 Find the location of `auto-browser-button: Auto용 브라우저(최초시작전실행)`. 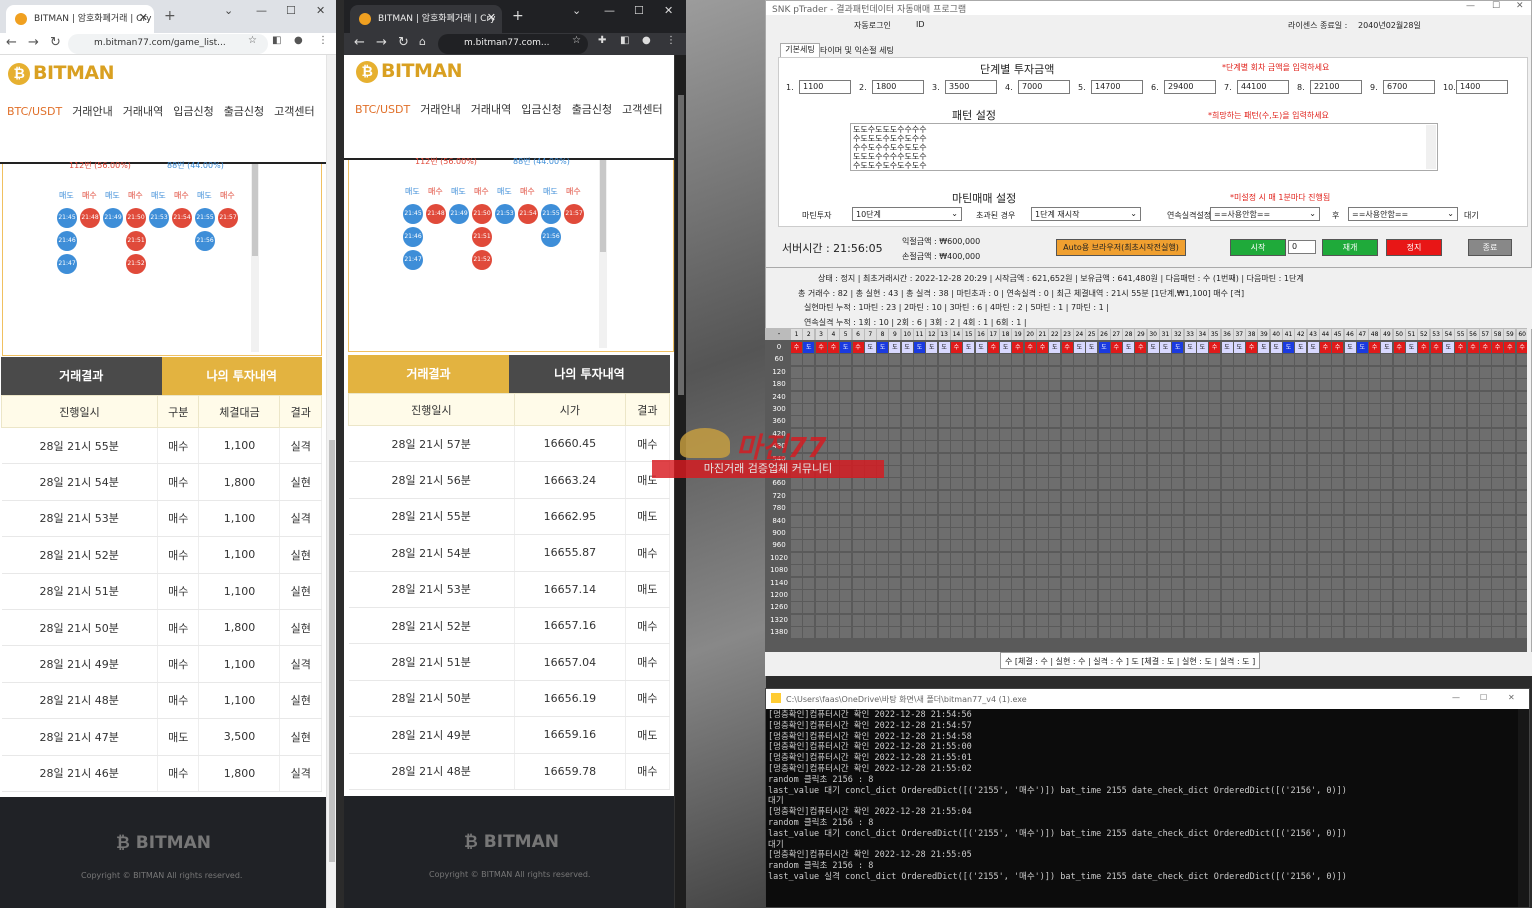

auto-browser-button: Auto용 브라우저(최초시작전실행) is located at coordinates (1121, 247).